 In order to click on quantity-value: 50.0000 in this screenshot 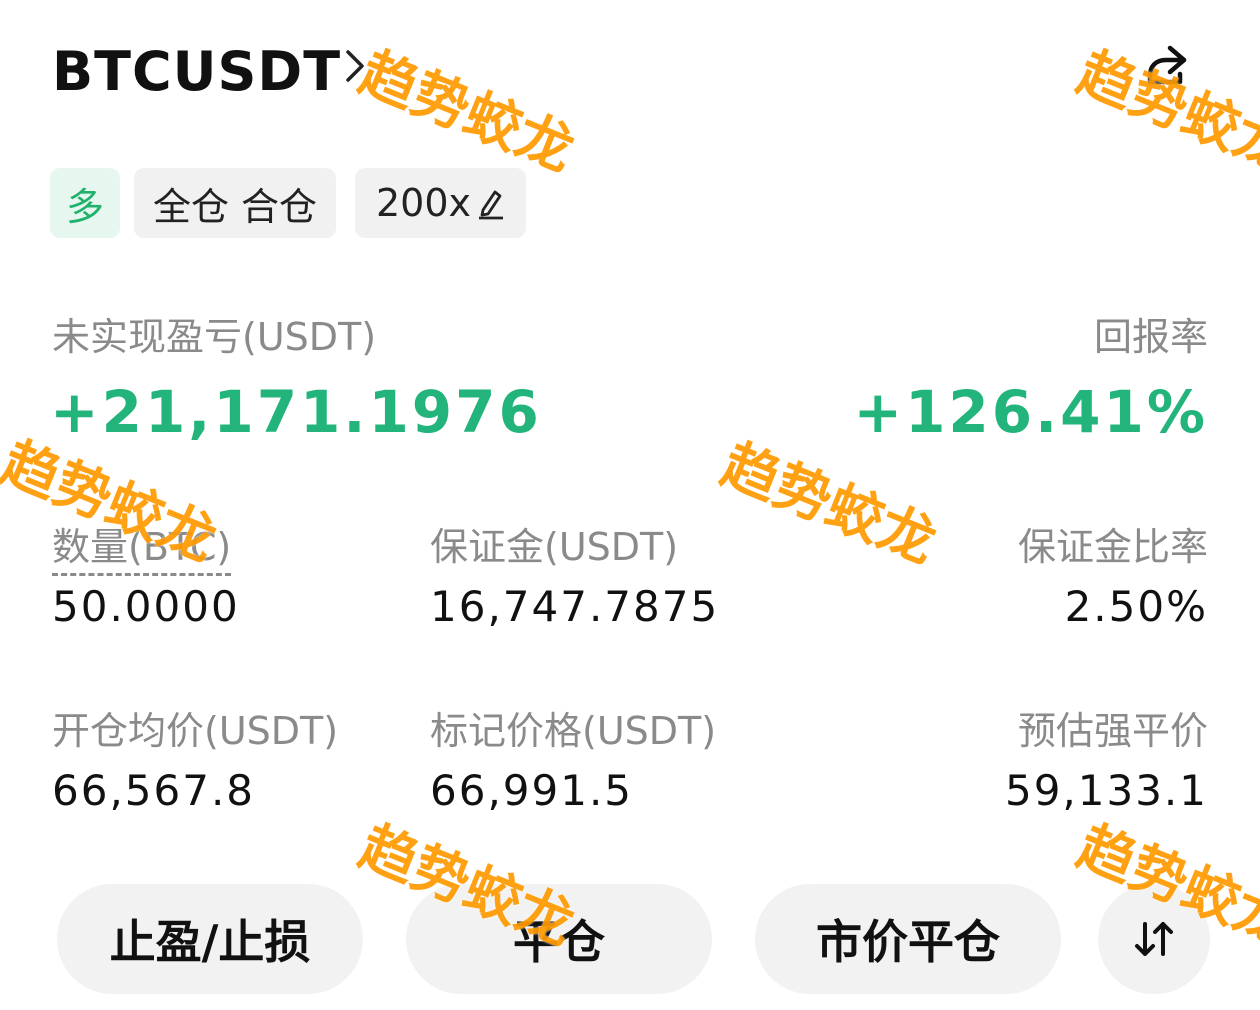, I will do `click(146, 606)`.